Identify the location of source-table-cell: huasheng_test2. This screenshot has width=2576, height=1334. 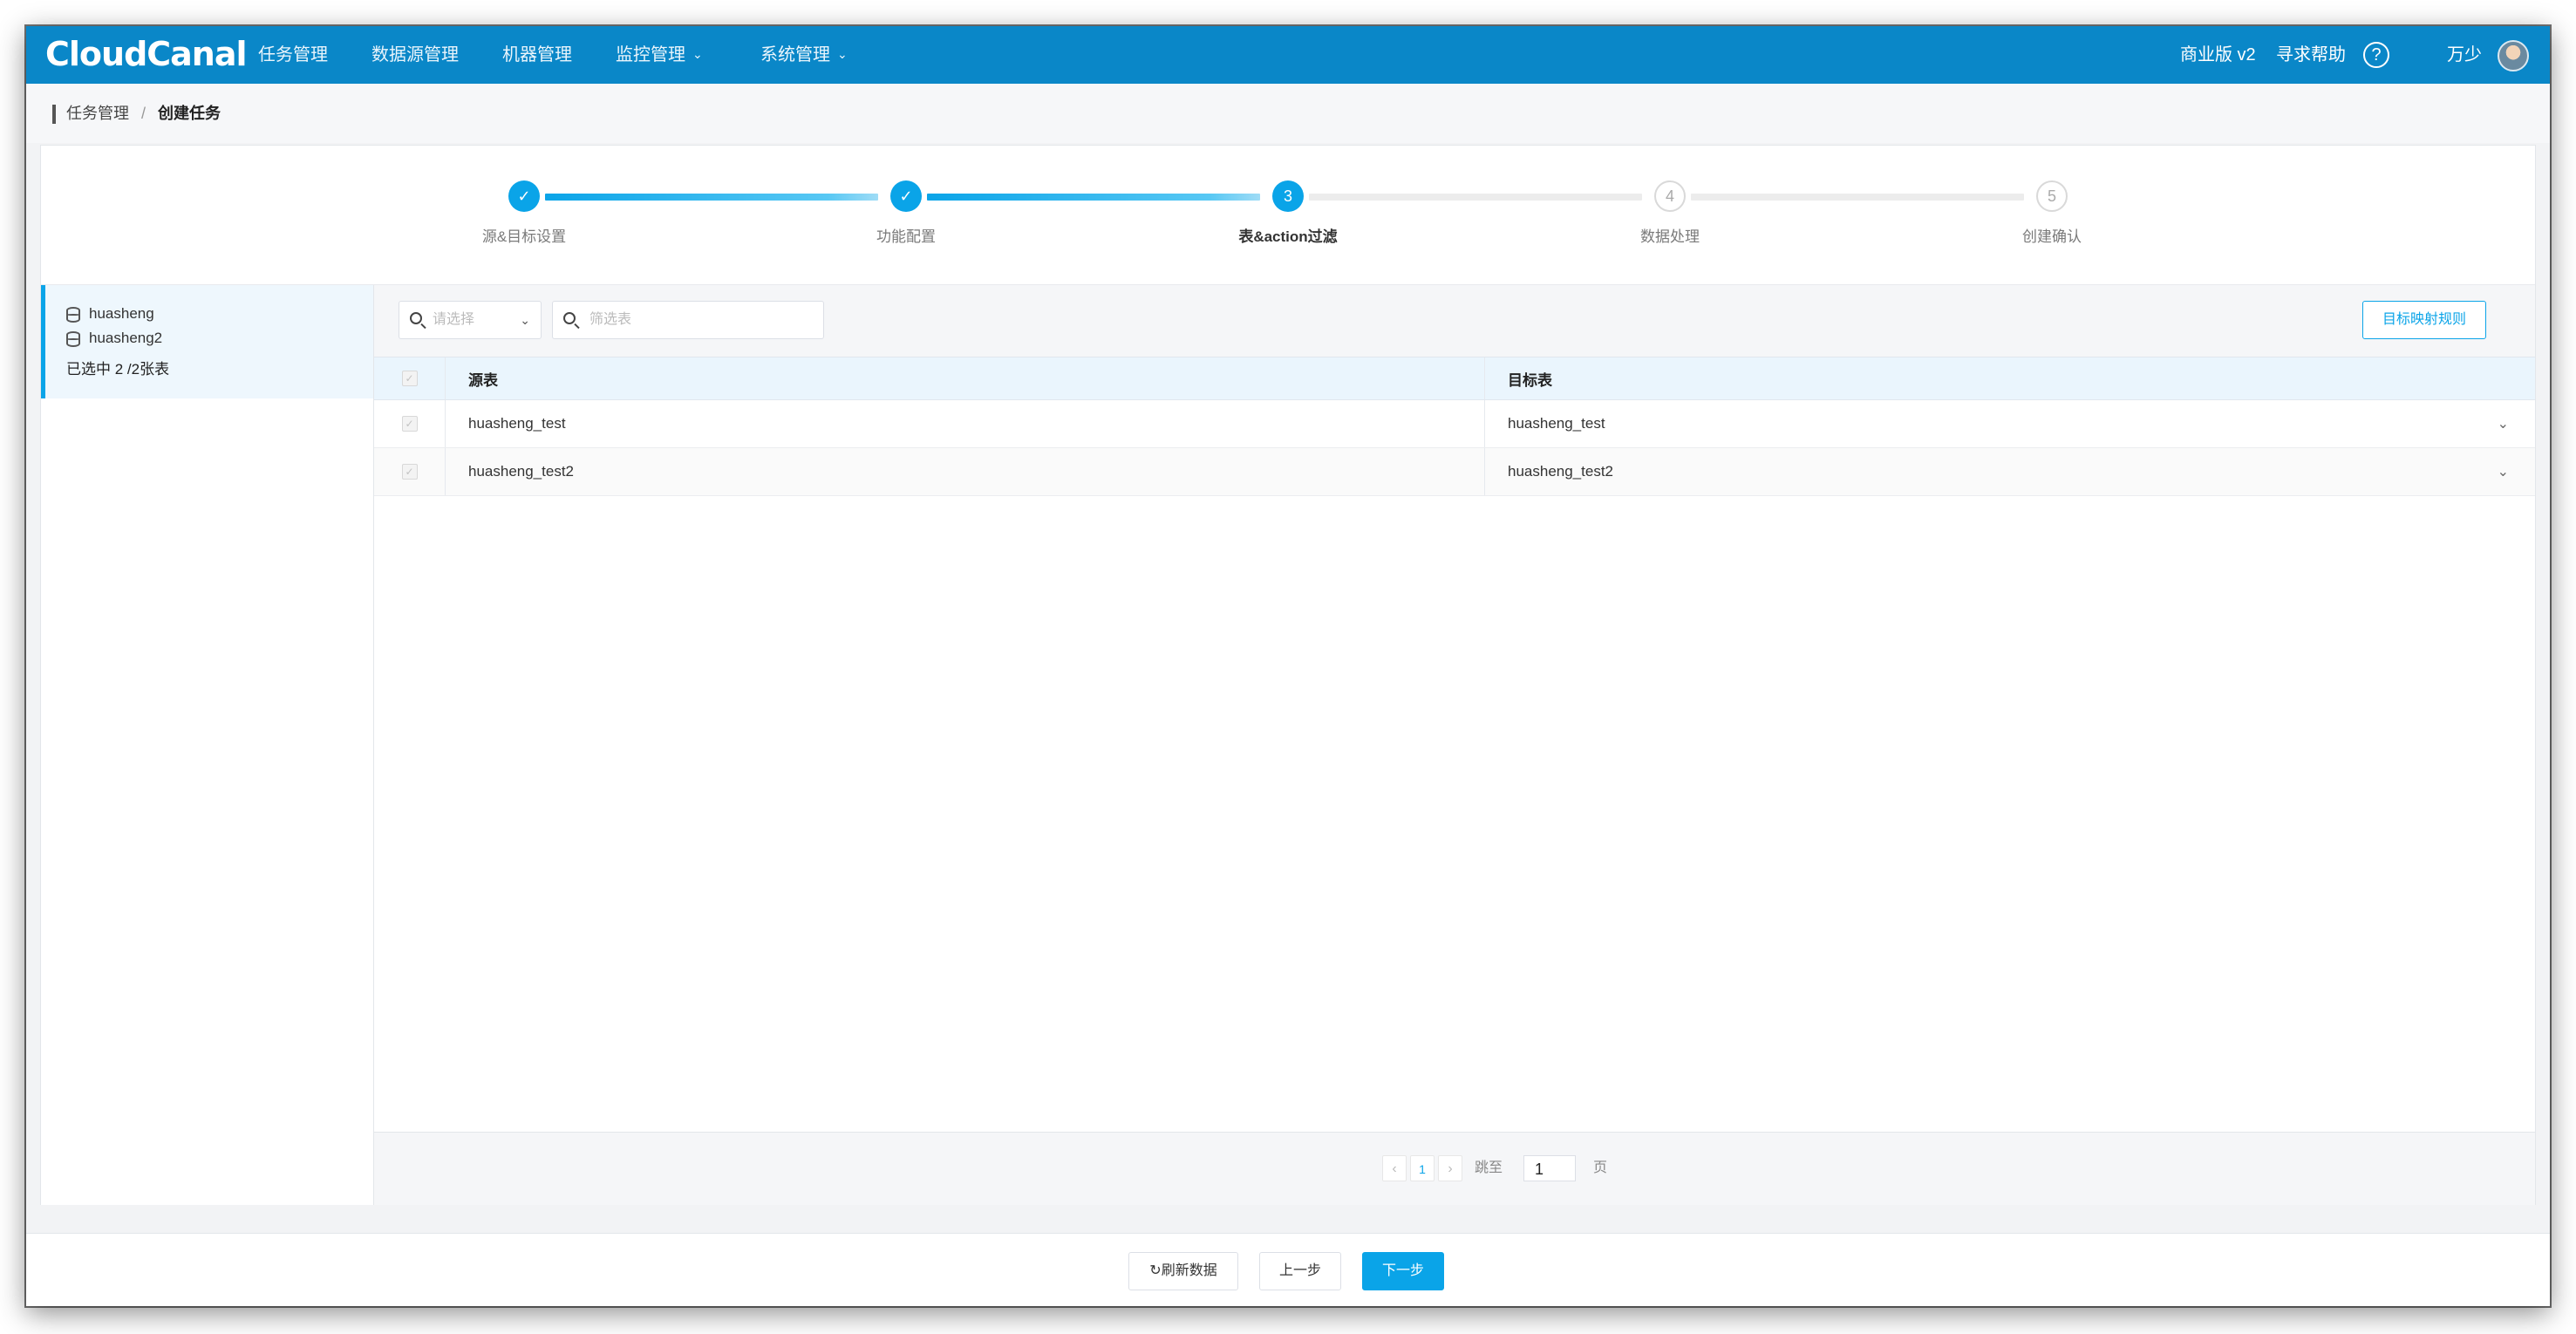
(966, 471).